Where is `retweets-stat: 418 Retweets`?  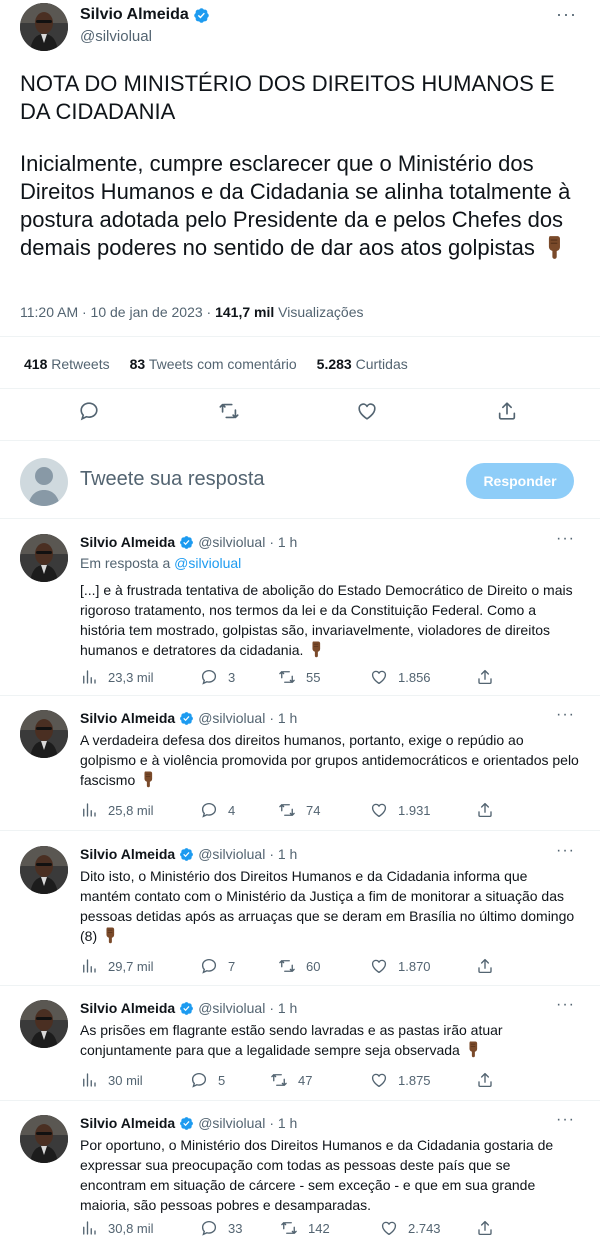
retweets-stat: 418 Retweets is located at coordinates (67, 364).